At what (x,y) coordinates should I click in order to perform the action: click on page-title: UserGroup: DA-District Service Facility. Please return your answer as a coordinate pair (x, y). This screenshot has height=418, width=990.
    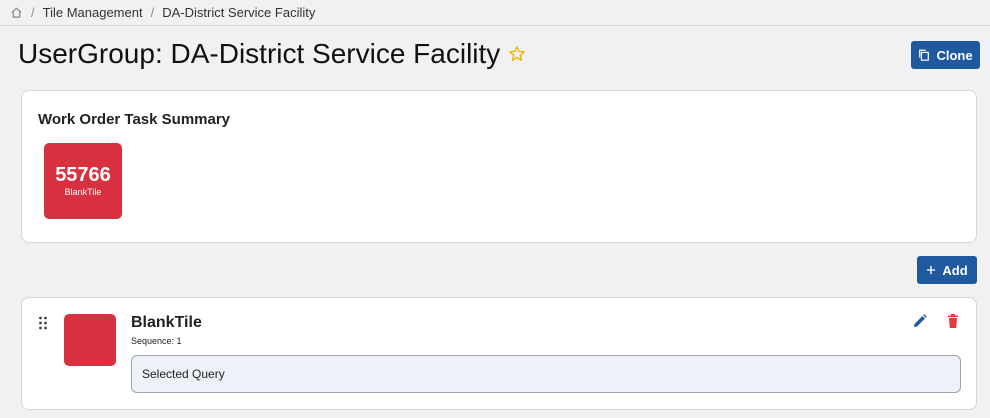
    Looking at the image, I should click on (259, 53).